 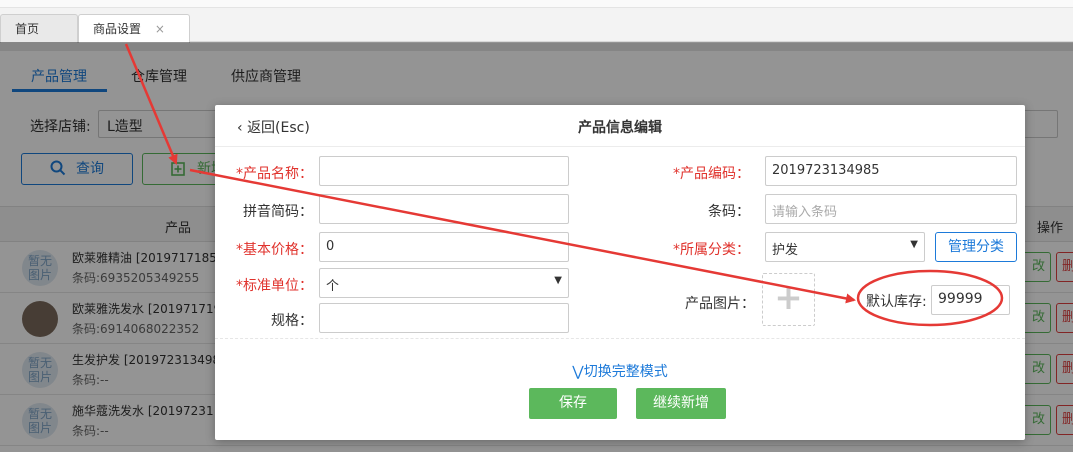 What do you see at coordinates (976, 247) in the screenshot?
I see `manage-category-button: 管理分类` at bounding box center [976, 247].